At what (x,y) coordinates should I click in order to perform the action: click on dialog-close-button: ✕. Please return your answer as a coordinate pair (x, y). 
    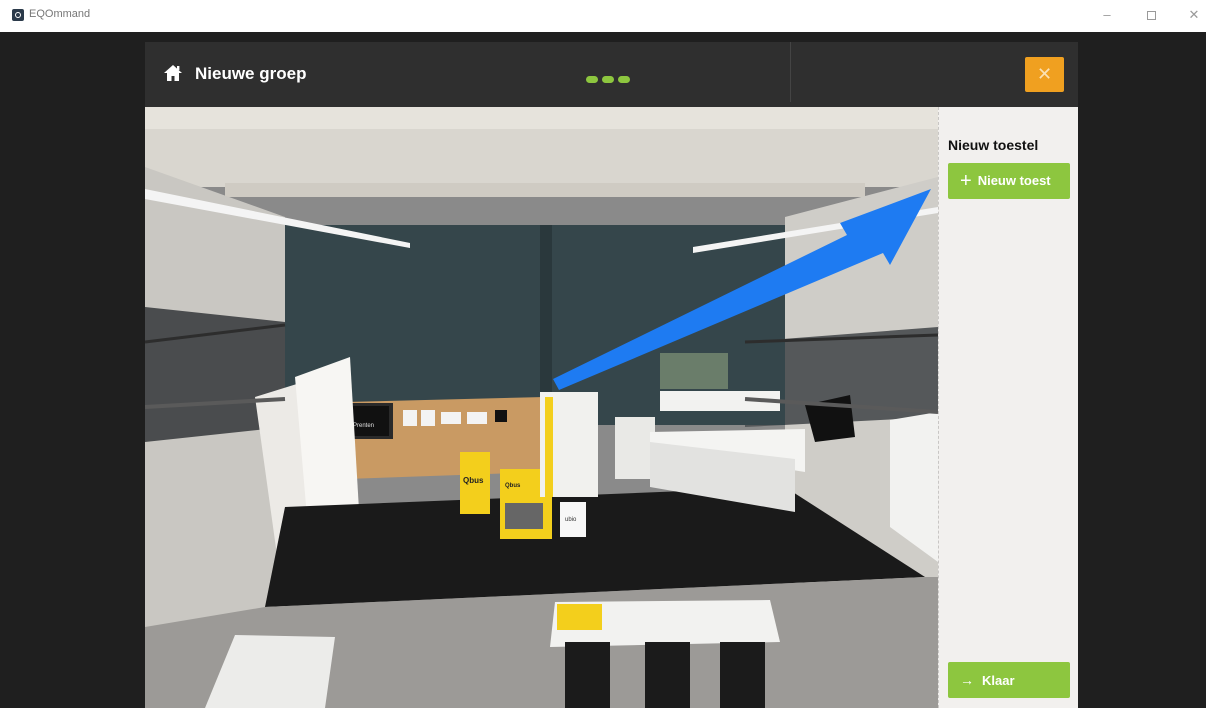
    Looking at the image, I should click on (1044, 74).